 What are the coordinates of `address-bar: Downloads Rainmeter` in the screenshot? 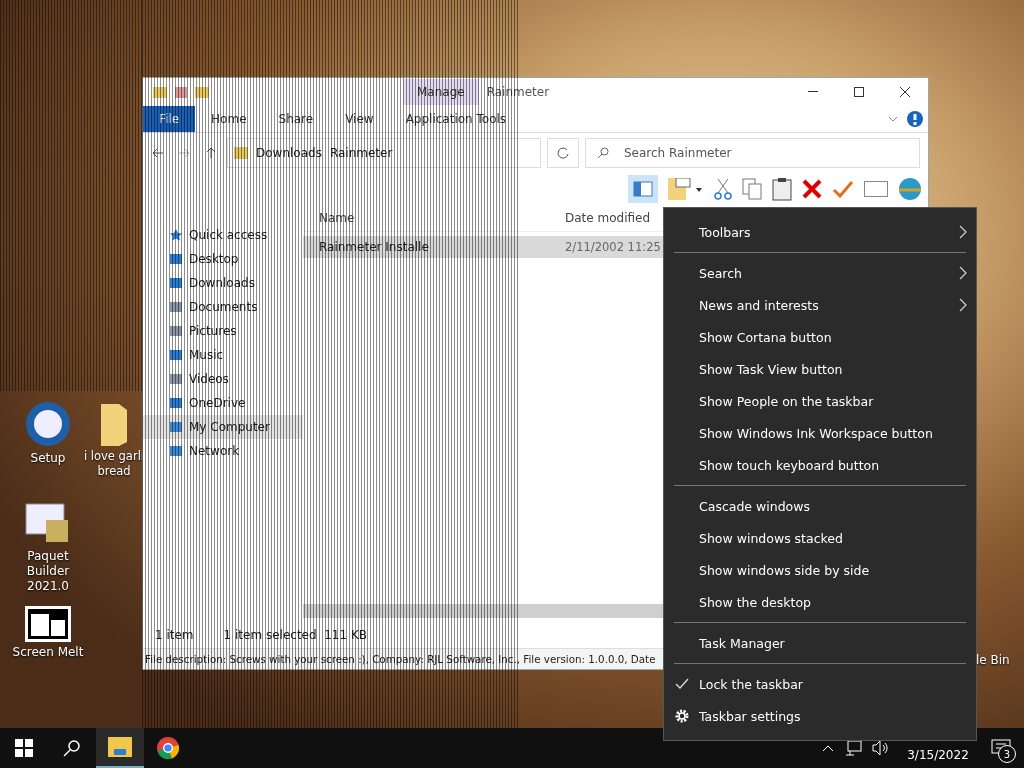 It's located at (384, 153).